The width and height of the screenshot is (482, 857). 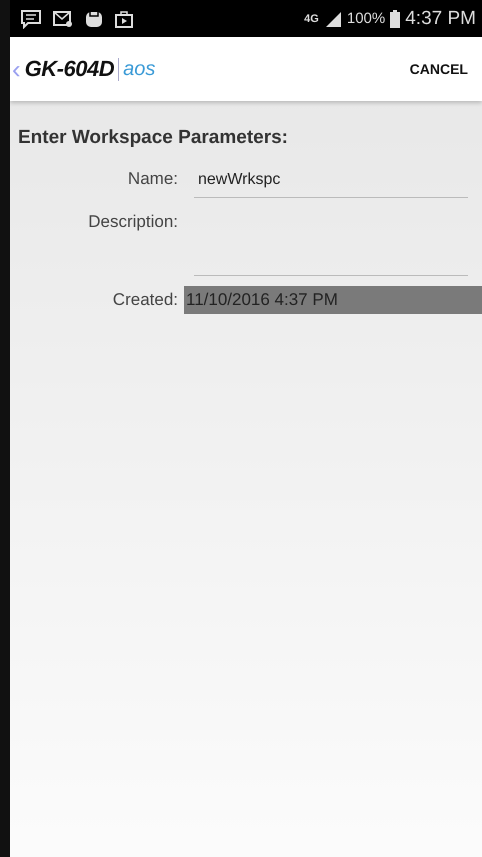 What do you see at coordinates (333, 19) in the screenshot?
I see `signal-icon` at bounding box center [333, 19].